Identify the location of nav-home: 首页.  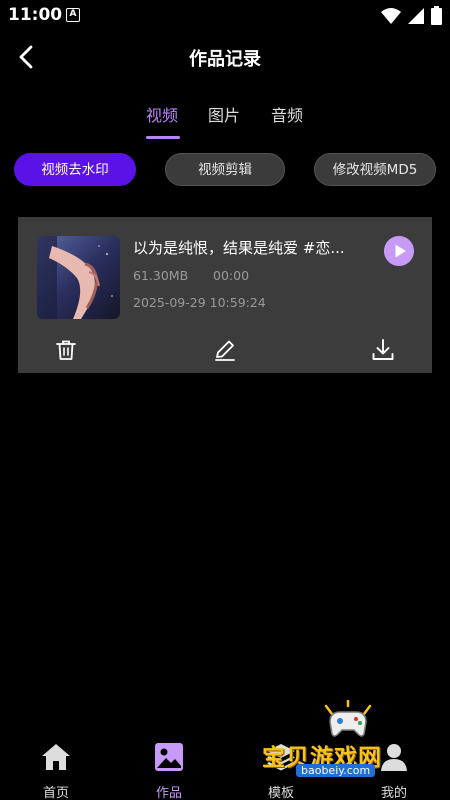
(56, 767).